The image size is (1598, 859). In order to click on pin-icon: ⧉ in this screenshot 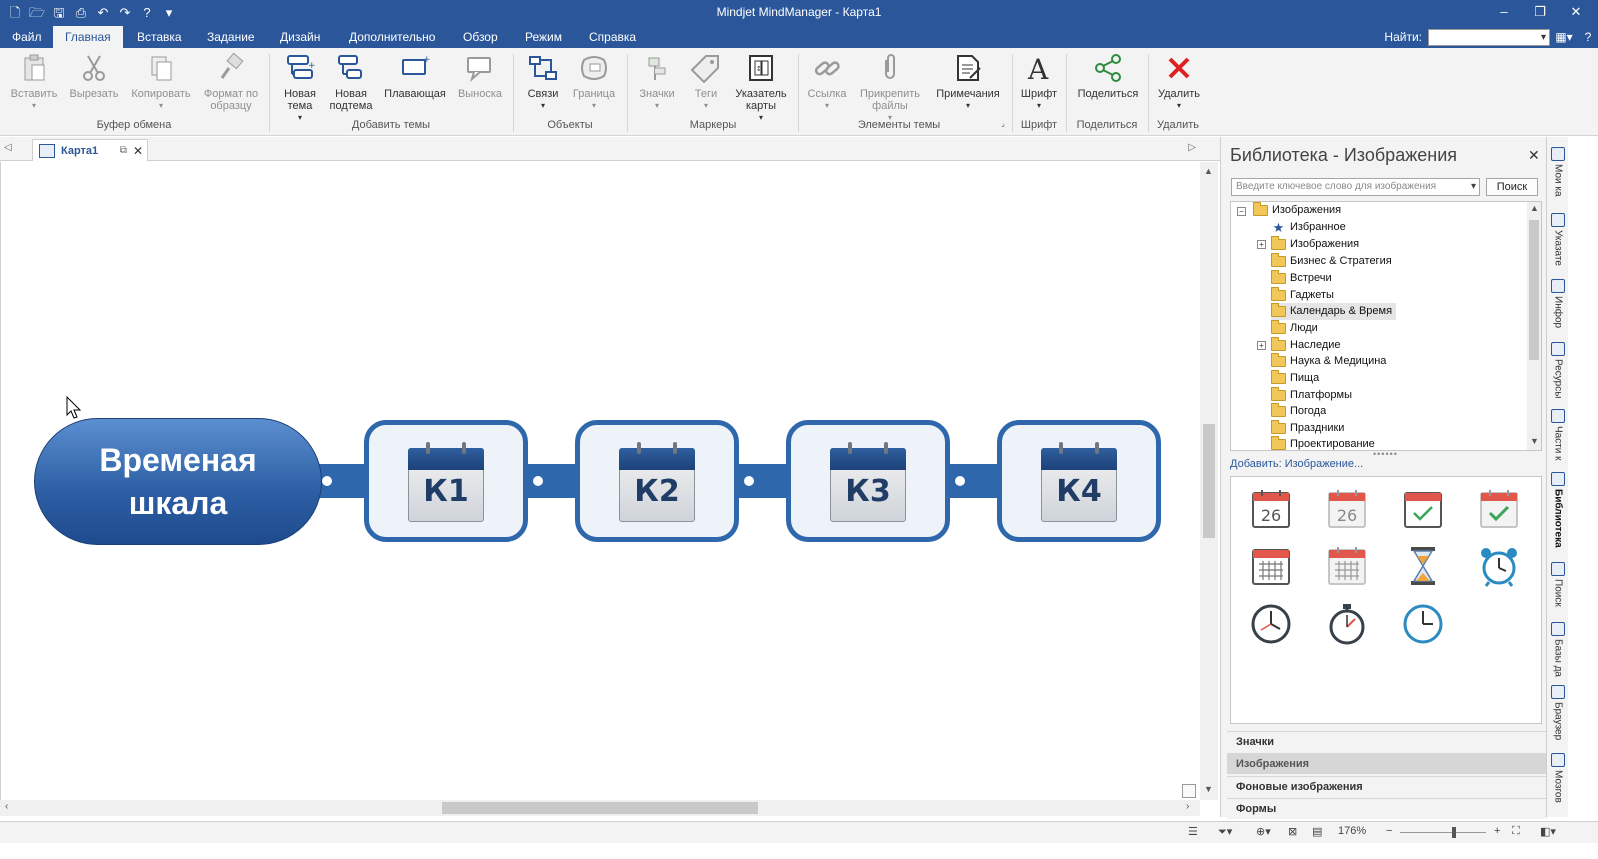, I will do `click(123, 150)`.